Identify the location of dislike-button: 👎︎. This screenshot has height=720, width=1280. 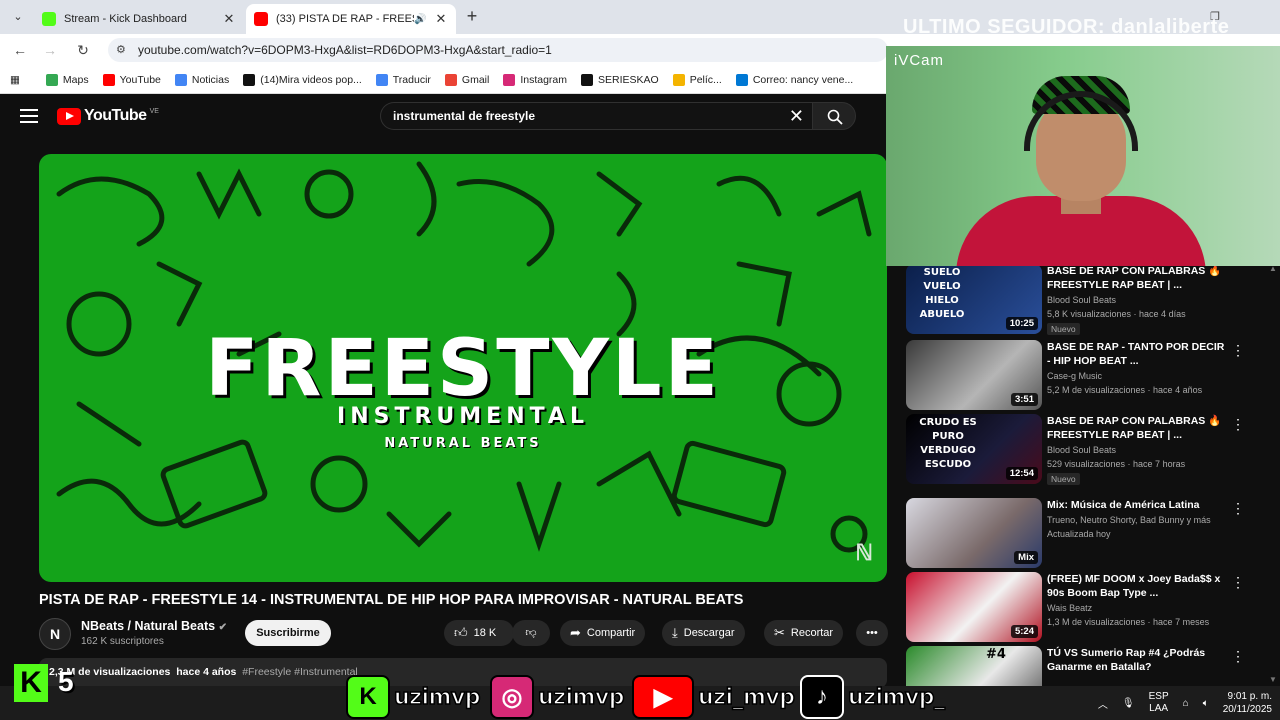
(531, 633).